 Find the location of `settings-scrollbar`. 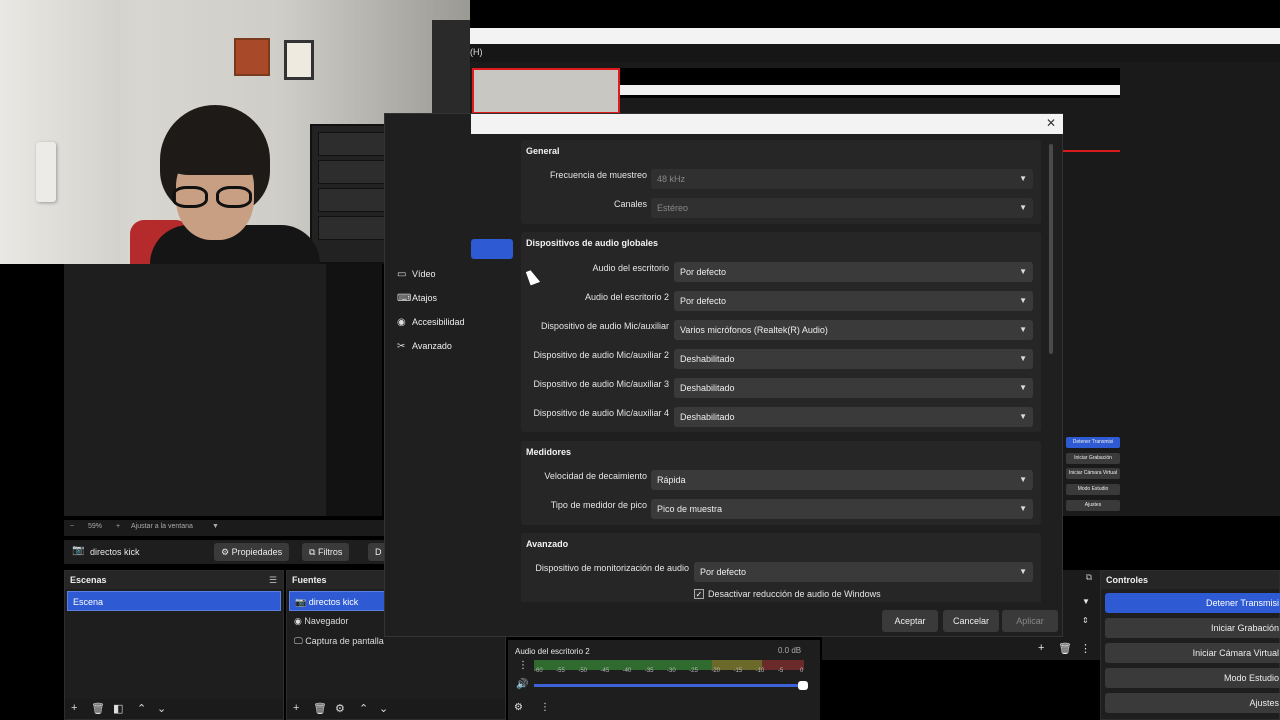

settings-scrollbar is located at coordinates (1051, 249).